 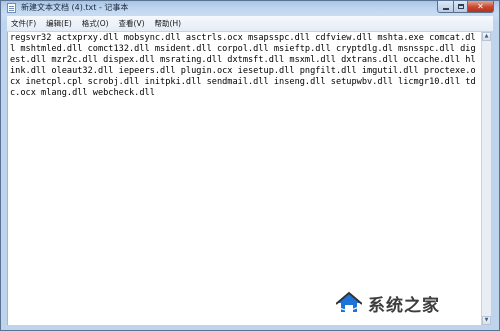 I want to click on menu-format: 格式(O), so click(x=95, y=23).